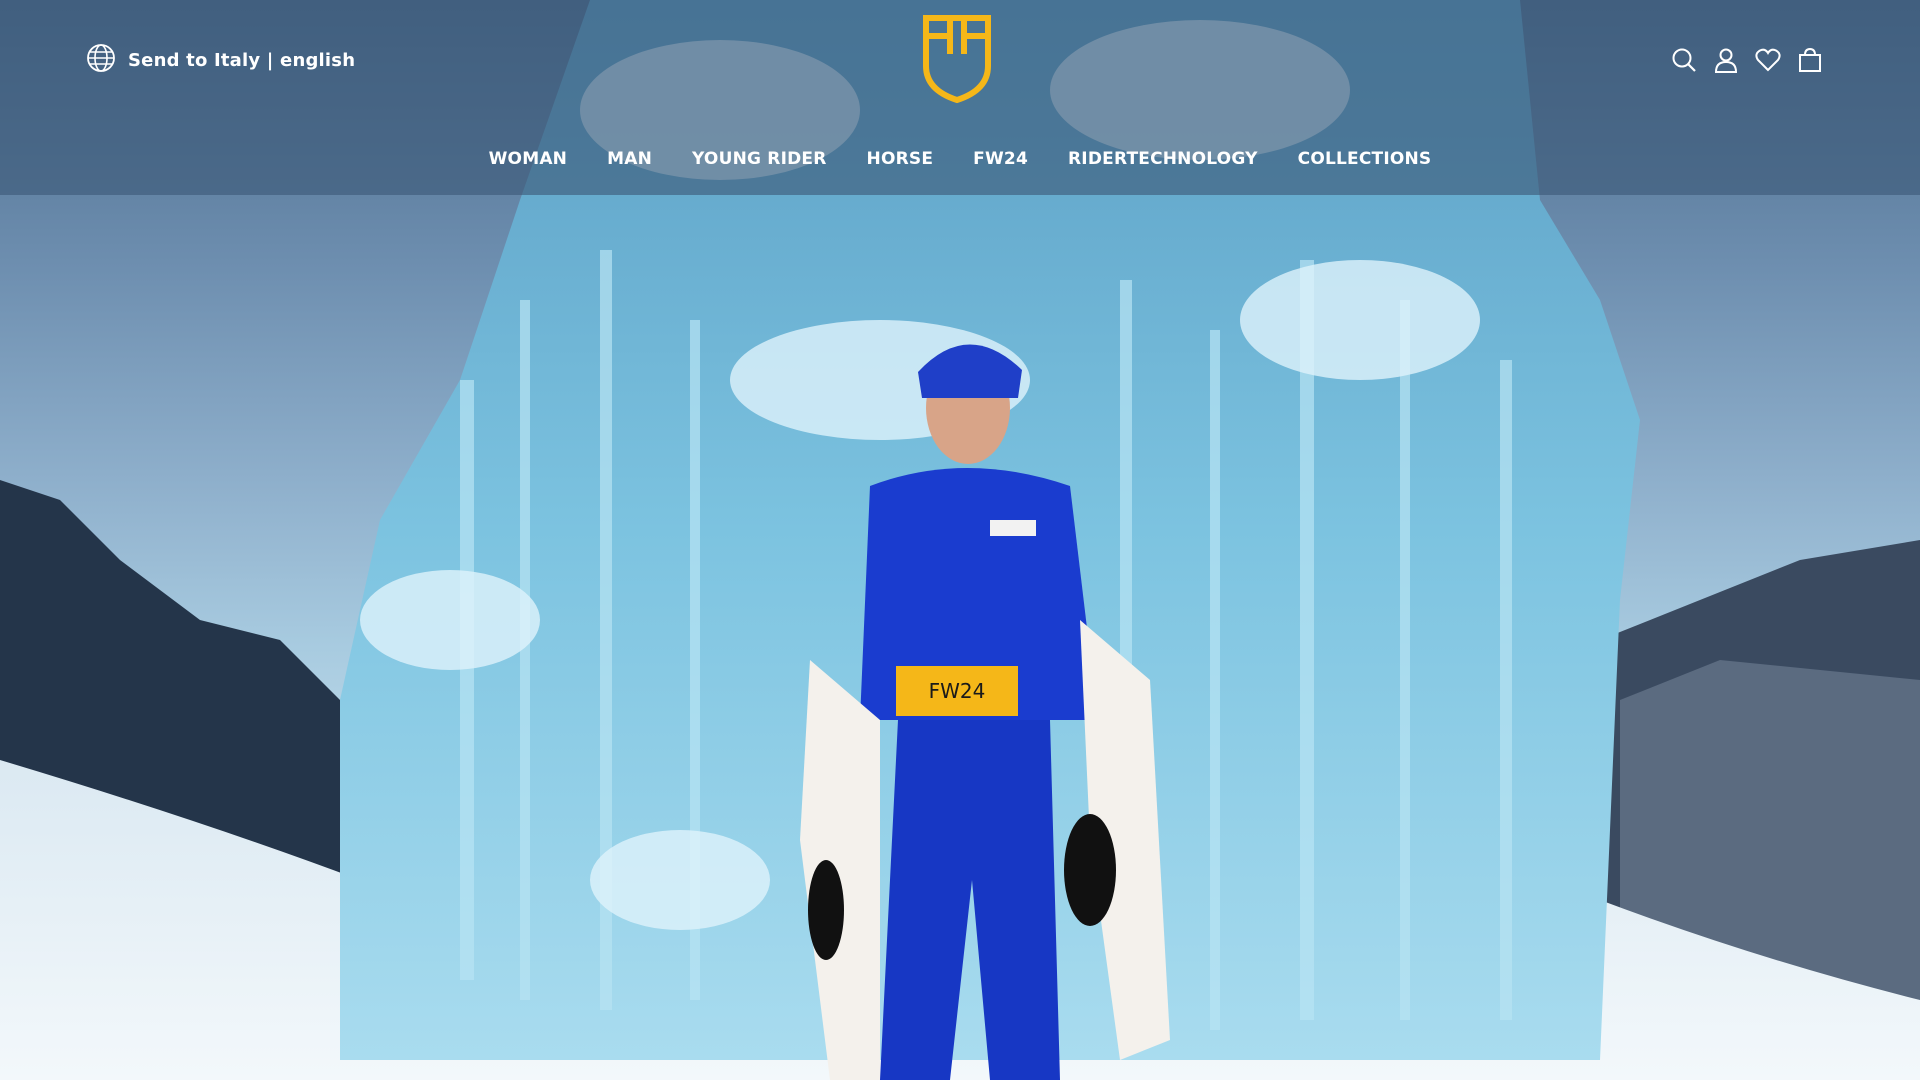  What do you see at coordinates (1000, 159) in the screenshot?
I see `nav-item-fw24: FW24` at bounding box center [1000, 159].